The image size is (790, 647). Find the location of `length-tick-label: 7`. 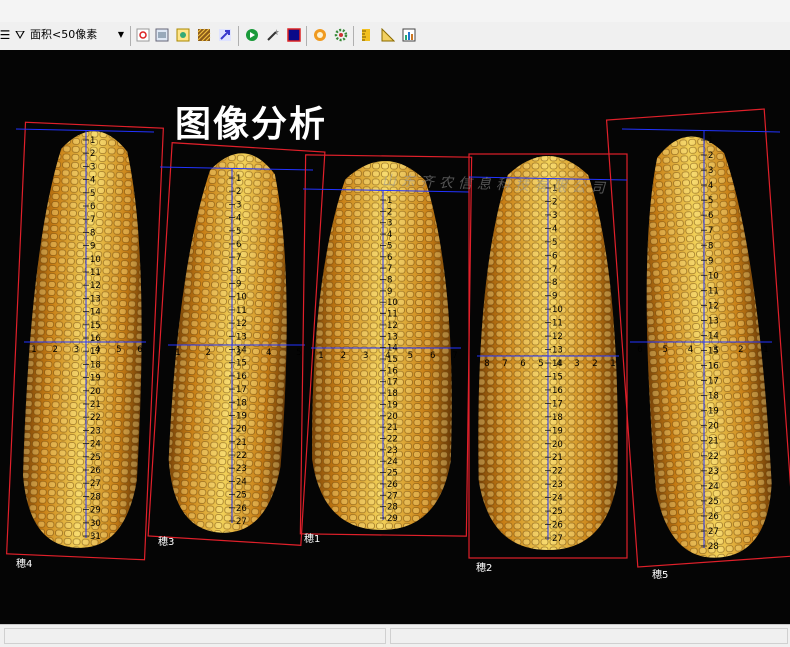

length-tick-label: 7 is located at coordinates (710, 231).